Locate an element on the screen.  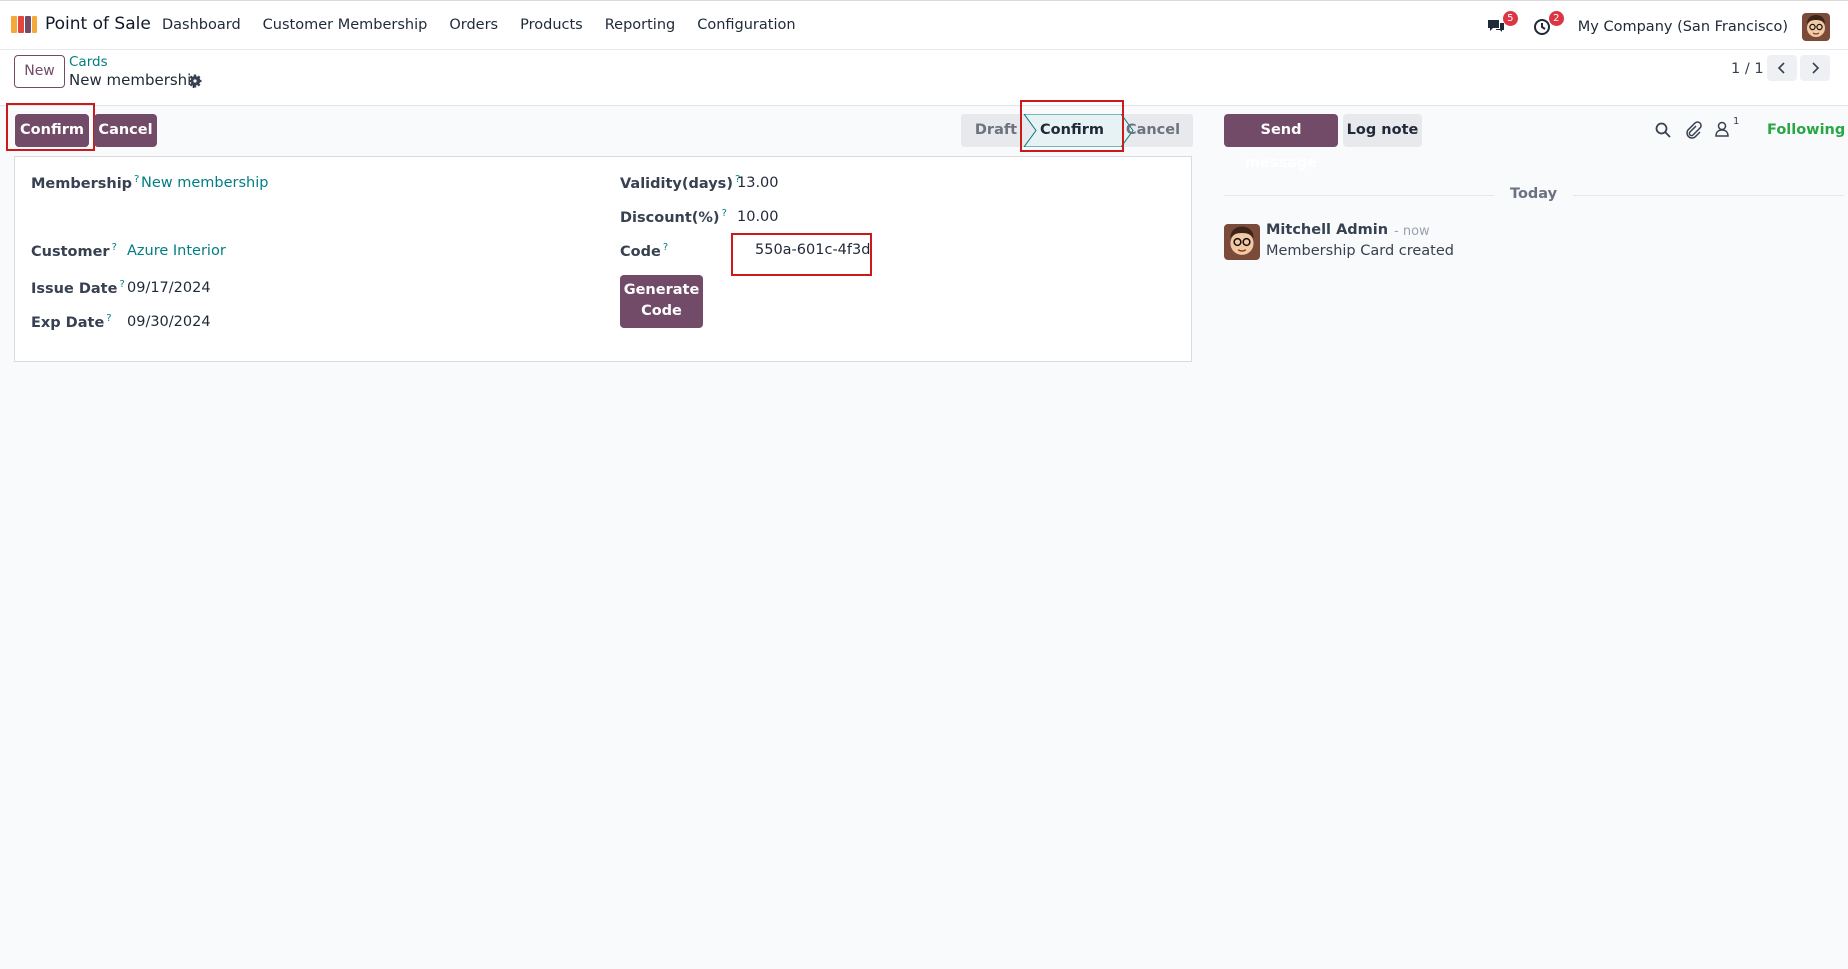
user-avatar-icon is located at coordinates (1816, 27).